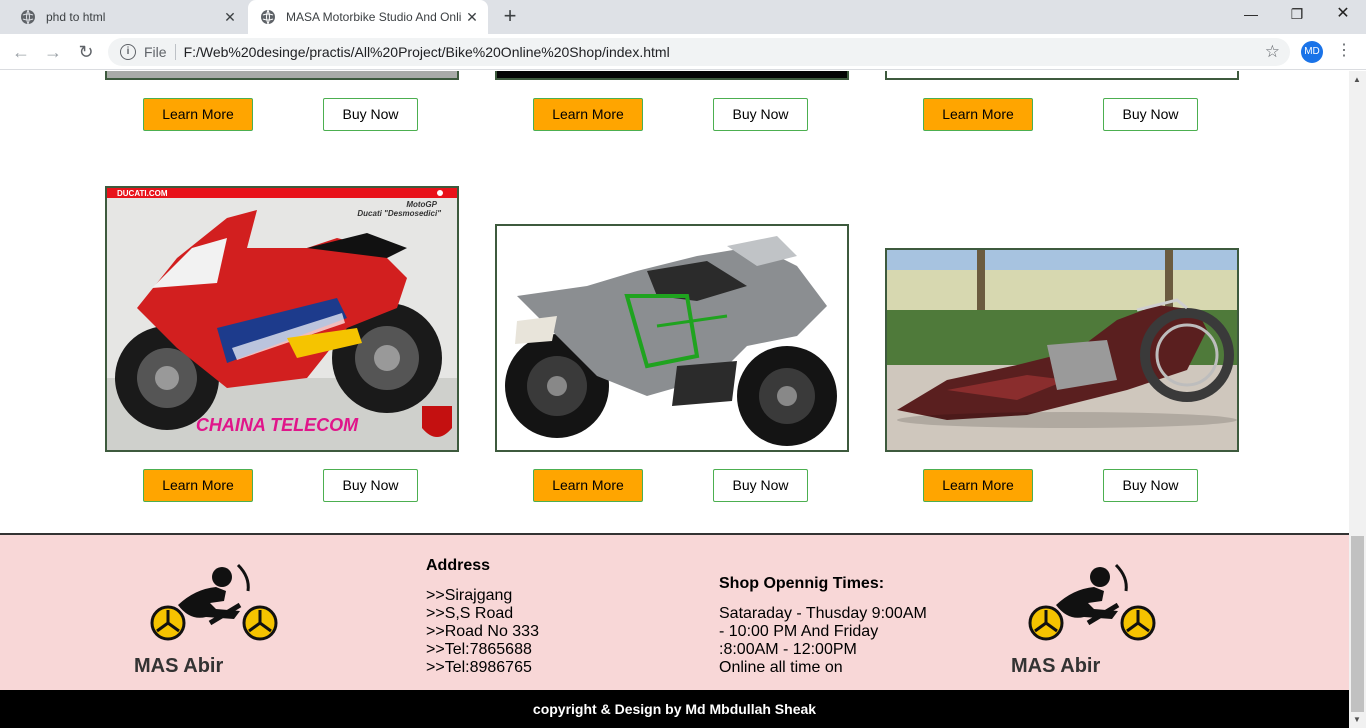 This screenshot has height=728, width=1366. I want to click on back-arrow-icon: ←, so click(21, 52).